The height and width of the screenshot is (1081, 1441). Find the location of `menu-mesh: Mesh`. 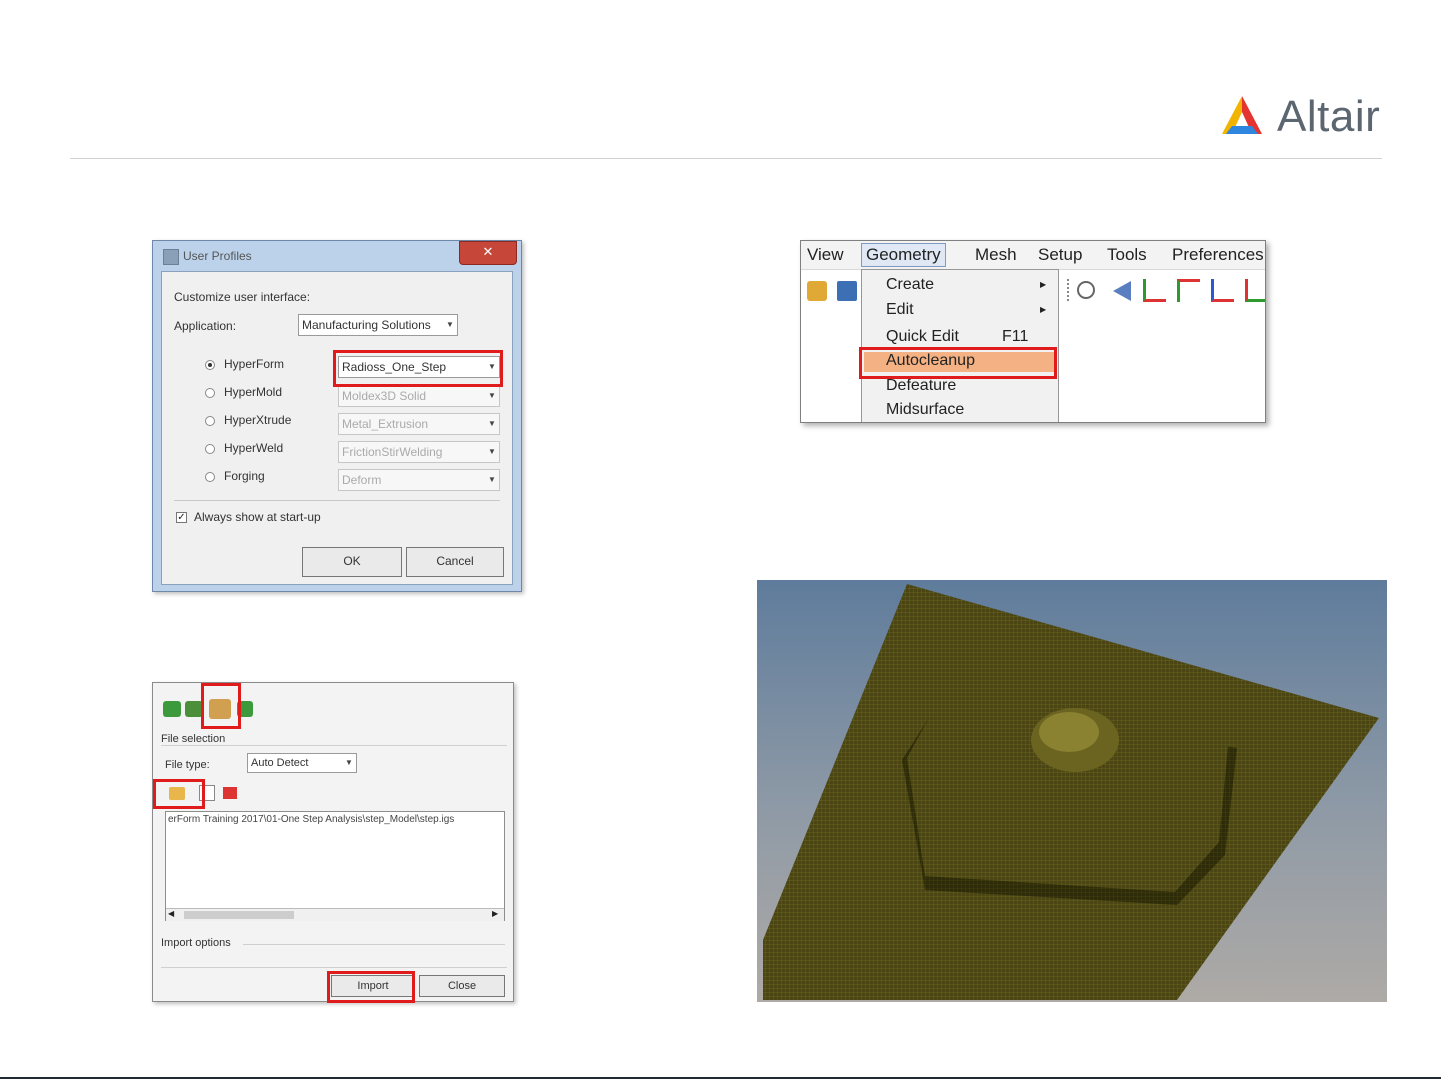

menu-mesh: Mesh is located at coordinates (996, 255).